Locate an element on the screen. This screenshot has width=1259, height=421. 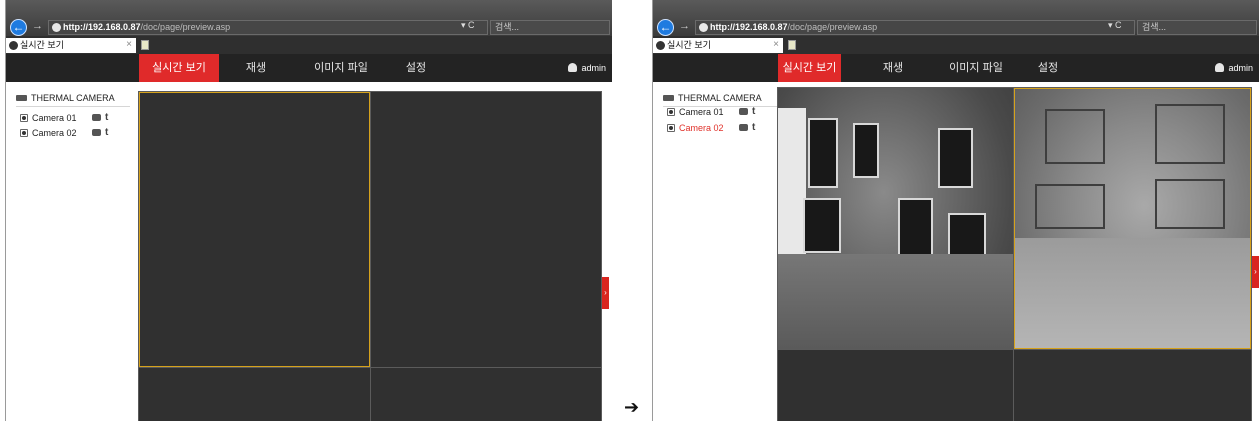
camera-item-02-selected: Camera 02 t is located at coordinates (722, 128).